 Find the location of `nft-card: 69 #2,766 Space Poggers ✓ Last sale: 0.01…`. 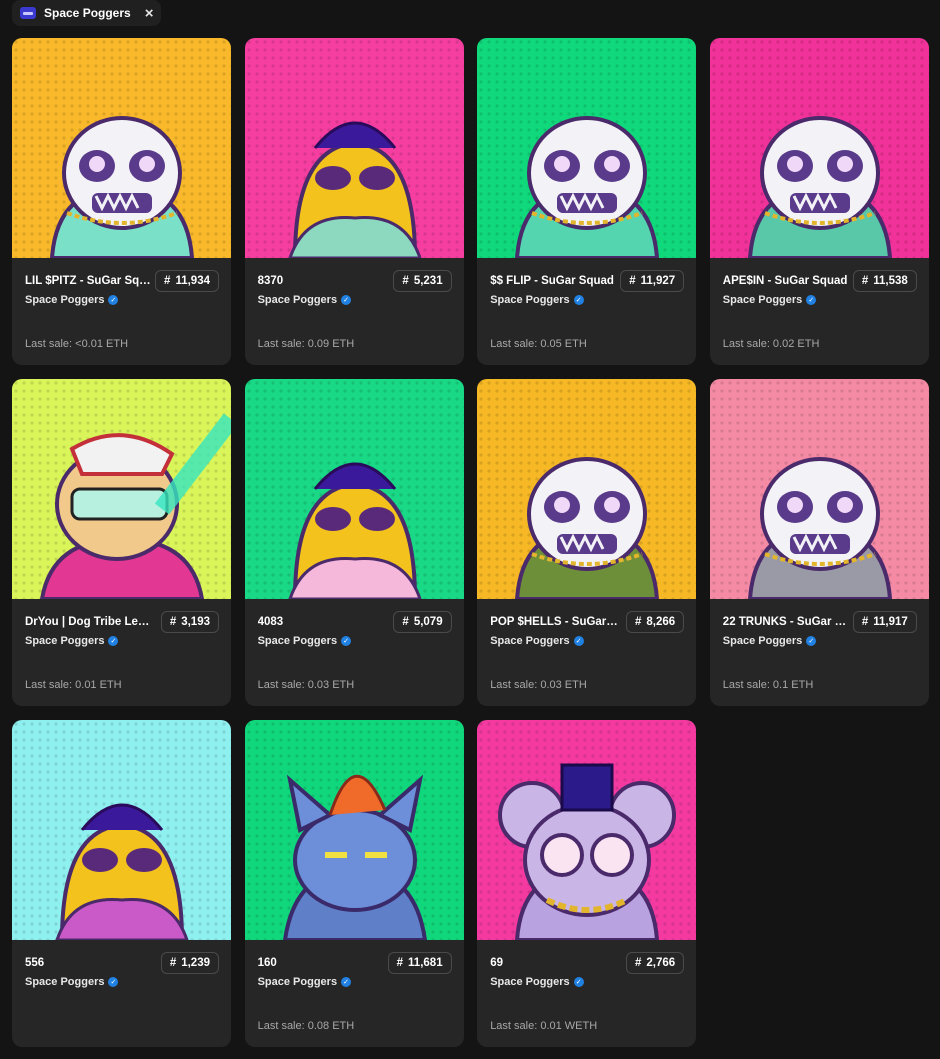

nft-card: 69 #2,766 Space Poggers ✓ Last sale: 0.01… is located at coordinates (587, 883).